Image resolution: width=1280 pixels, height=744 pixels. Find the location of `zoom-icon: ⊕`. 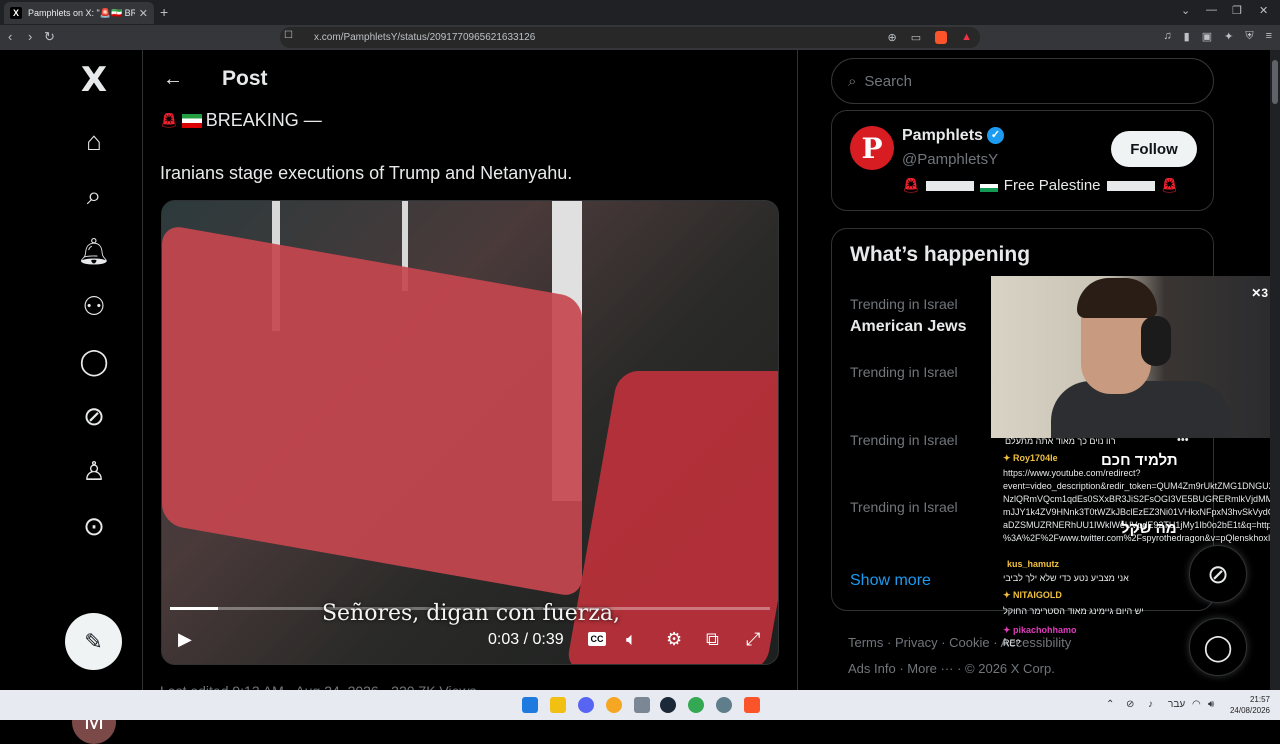

zoom-icon: ⊕ is located at coordinates (891, 37).